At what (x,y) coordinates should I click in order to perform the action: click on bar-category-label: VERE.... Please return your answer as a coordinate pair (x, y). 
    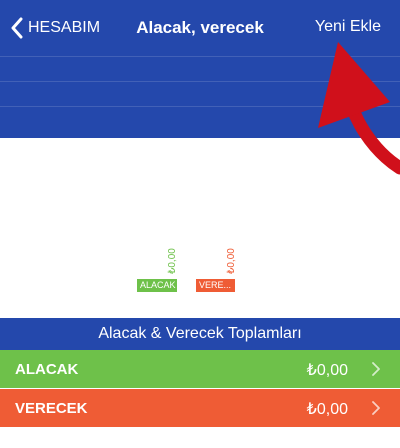
    Looking at the image, I should click on (215, 285).